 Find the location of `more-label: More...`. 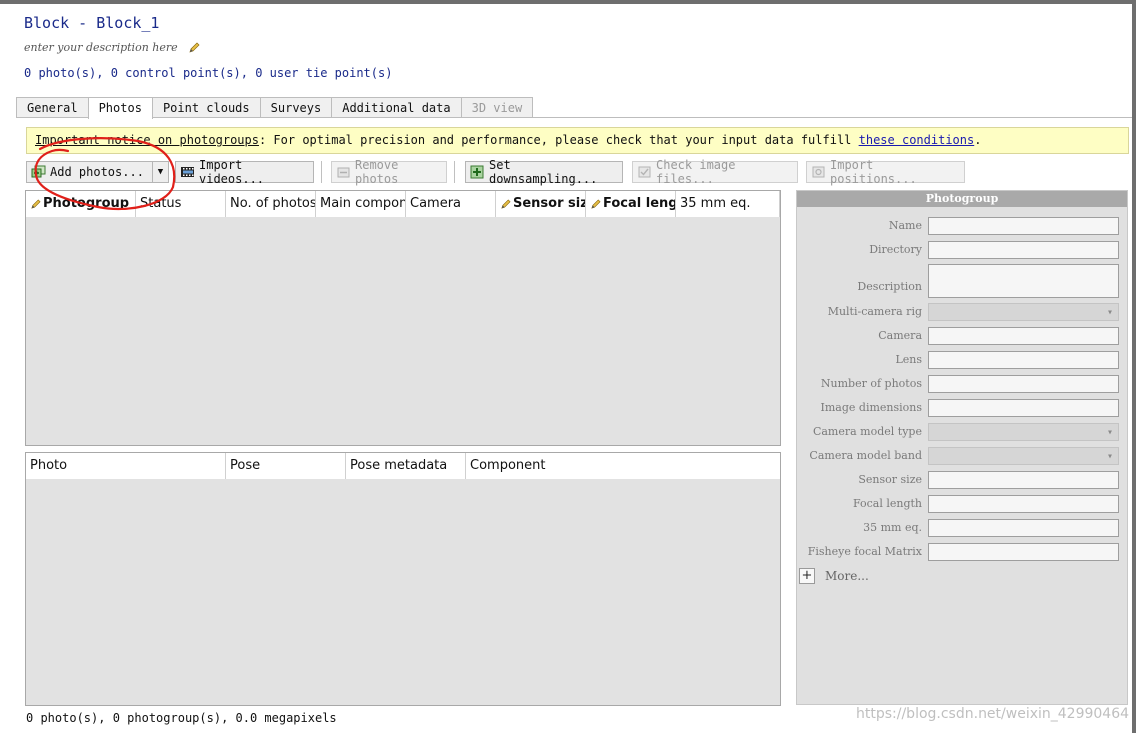

more-label: More... is located at coordinates (847, 576).